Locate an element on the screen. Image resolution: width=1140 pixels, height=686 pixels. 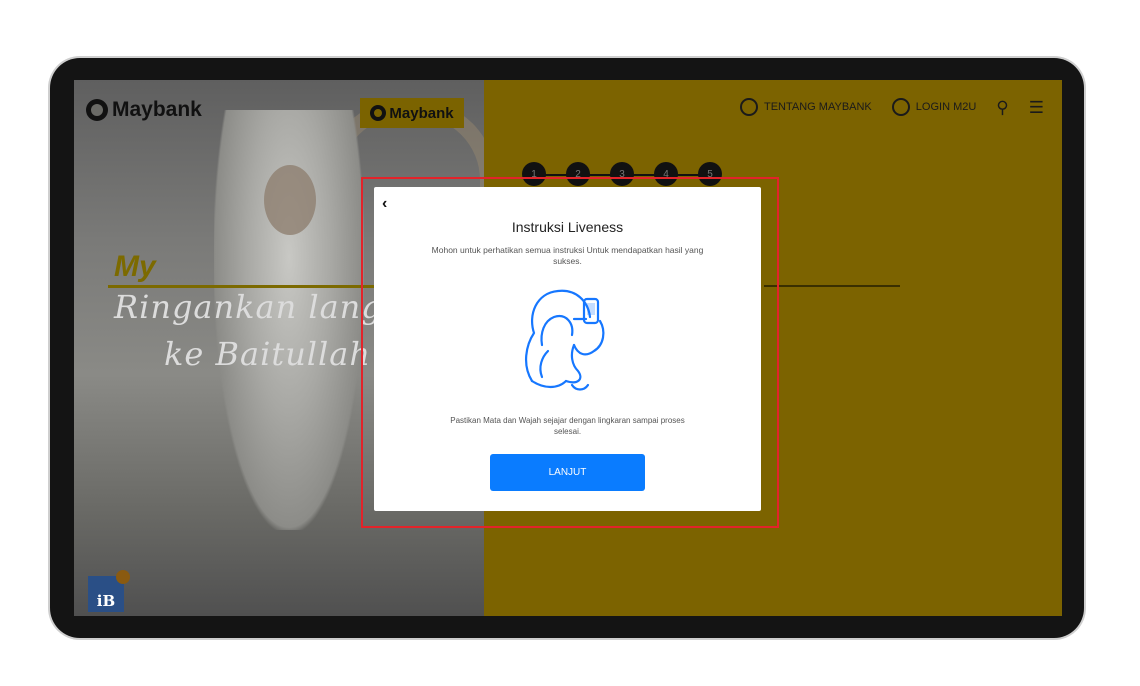
nav-about-label: TENTANG MAYBANK is located at coordinates (818, 107).